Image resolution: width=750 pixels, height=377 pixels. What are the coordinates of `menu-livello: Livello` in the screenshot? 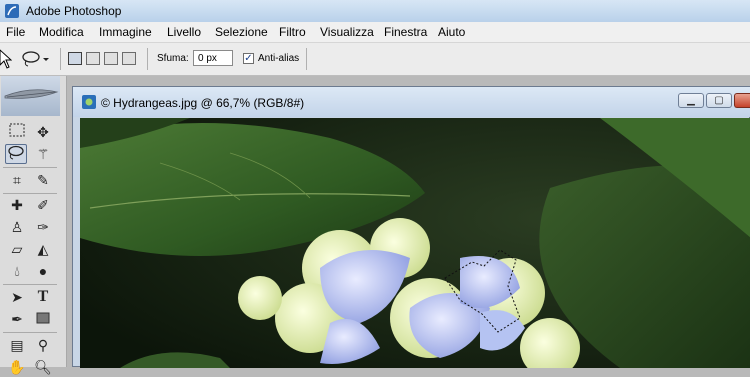 It's located at (184, 32).